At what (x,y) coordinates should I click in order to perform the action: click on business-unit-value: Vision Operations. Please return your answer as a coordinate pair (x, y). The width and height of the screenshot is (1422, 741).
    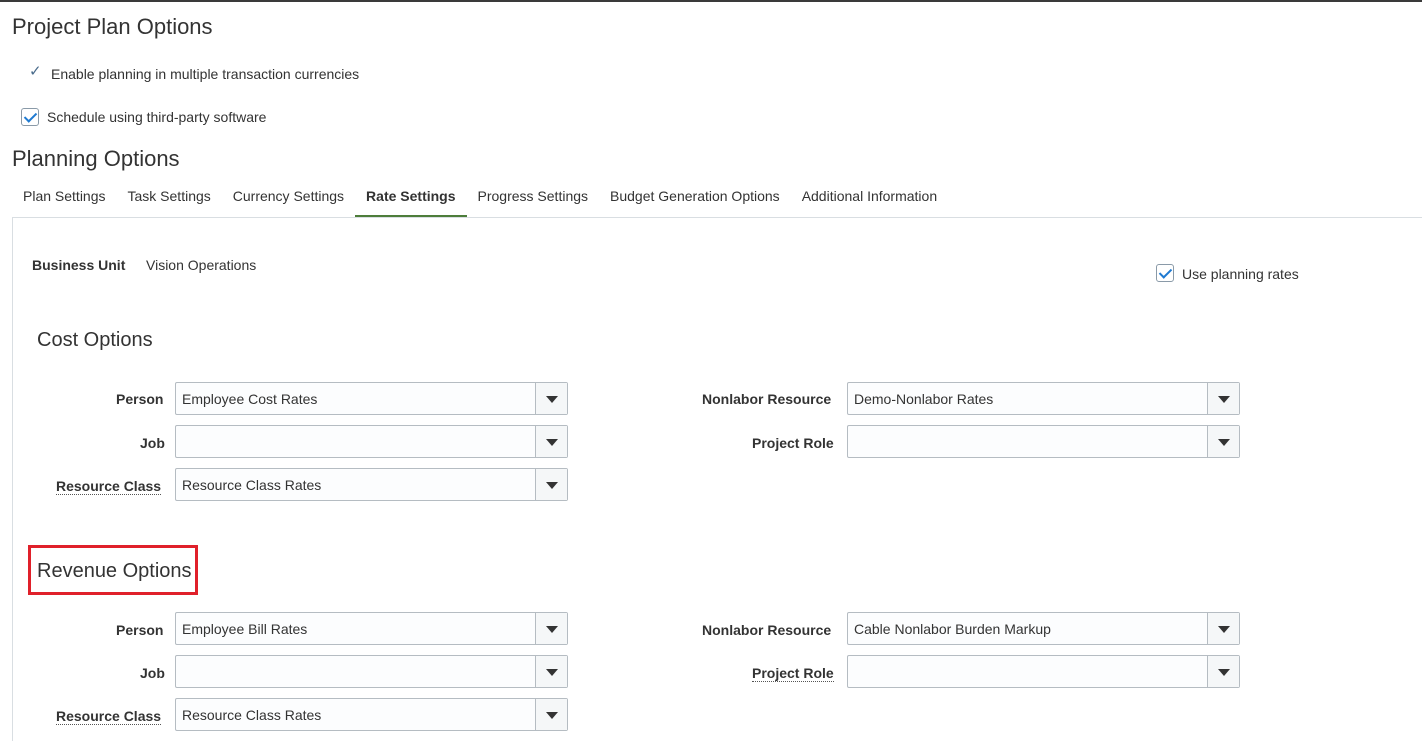
    Looking at the image, I should click on (201, 265).